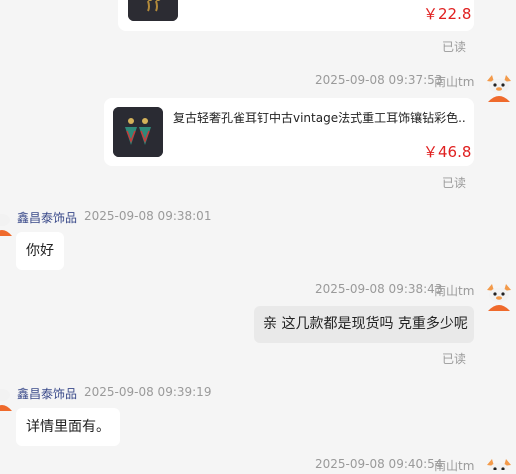 This screenshot has height=474, width=516. I want to click on product-card: ￥22.8, so click(296, 15).